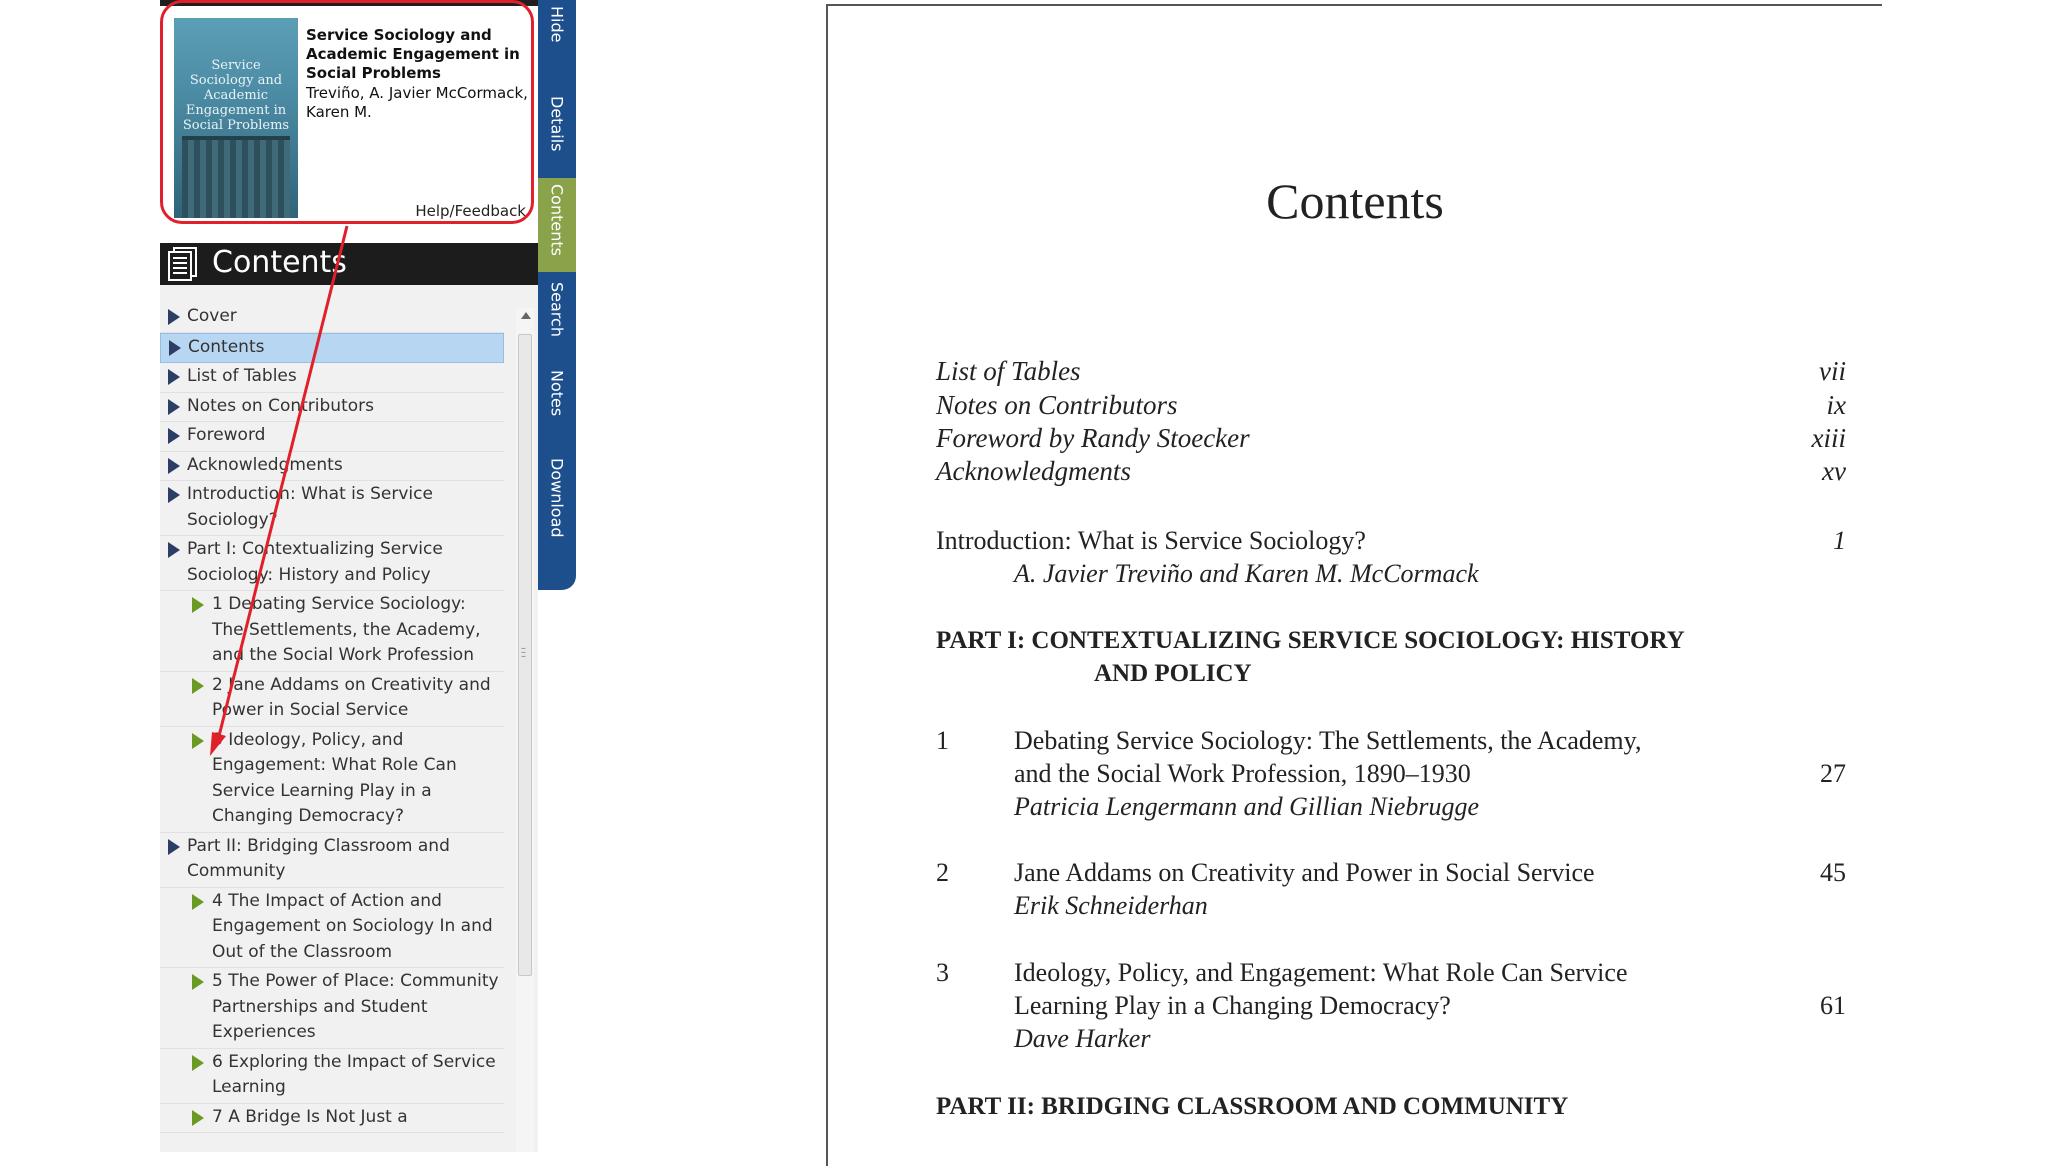  What do you see at coordinates (236, 177) in the screenshot?
I see `cover-building-illustration` at bounding box center [236, 177].